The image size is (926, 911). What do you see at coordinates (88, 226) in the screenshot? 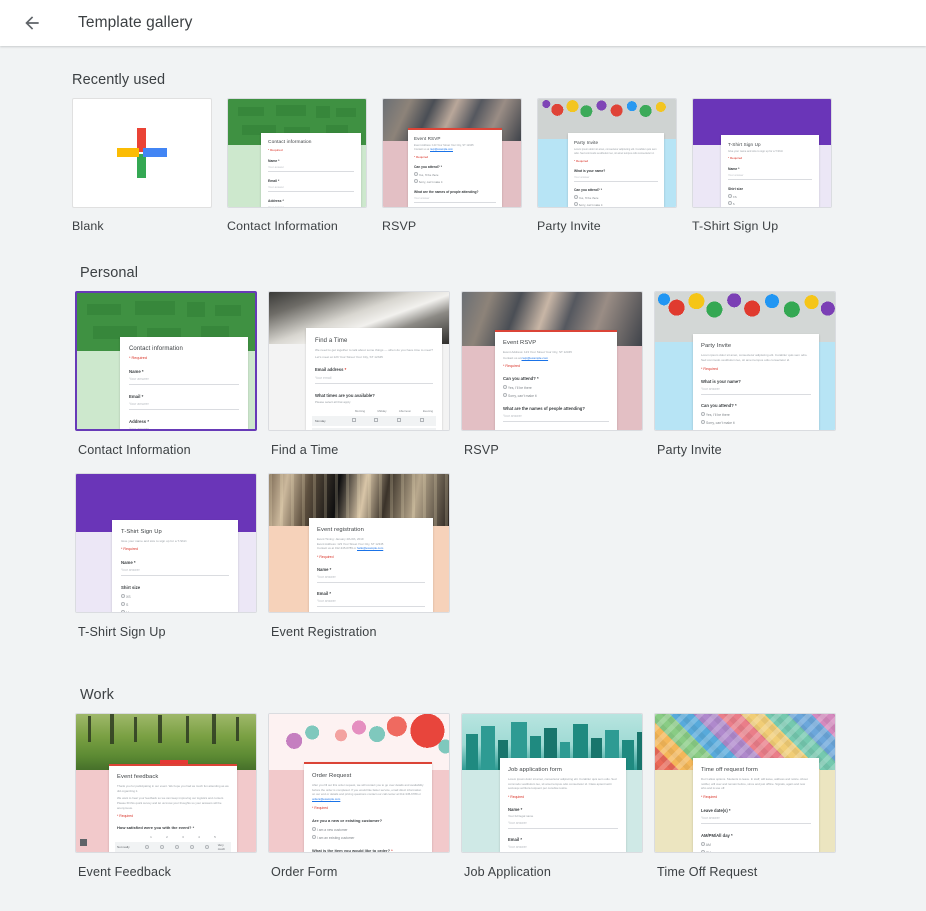
I see `template-label: Blank` at bounding box center [88, 226].